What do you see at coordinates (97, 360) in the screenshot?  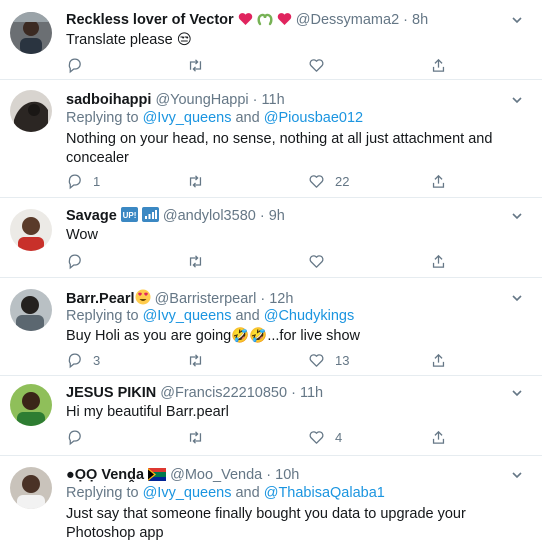 I see `reply-count: 3` at bounding box center [97, 360].